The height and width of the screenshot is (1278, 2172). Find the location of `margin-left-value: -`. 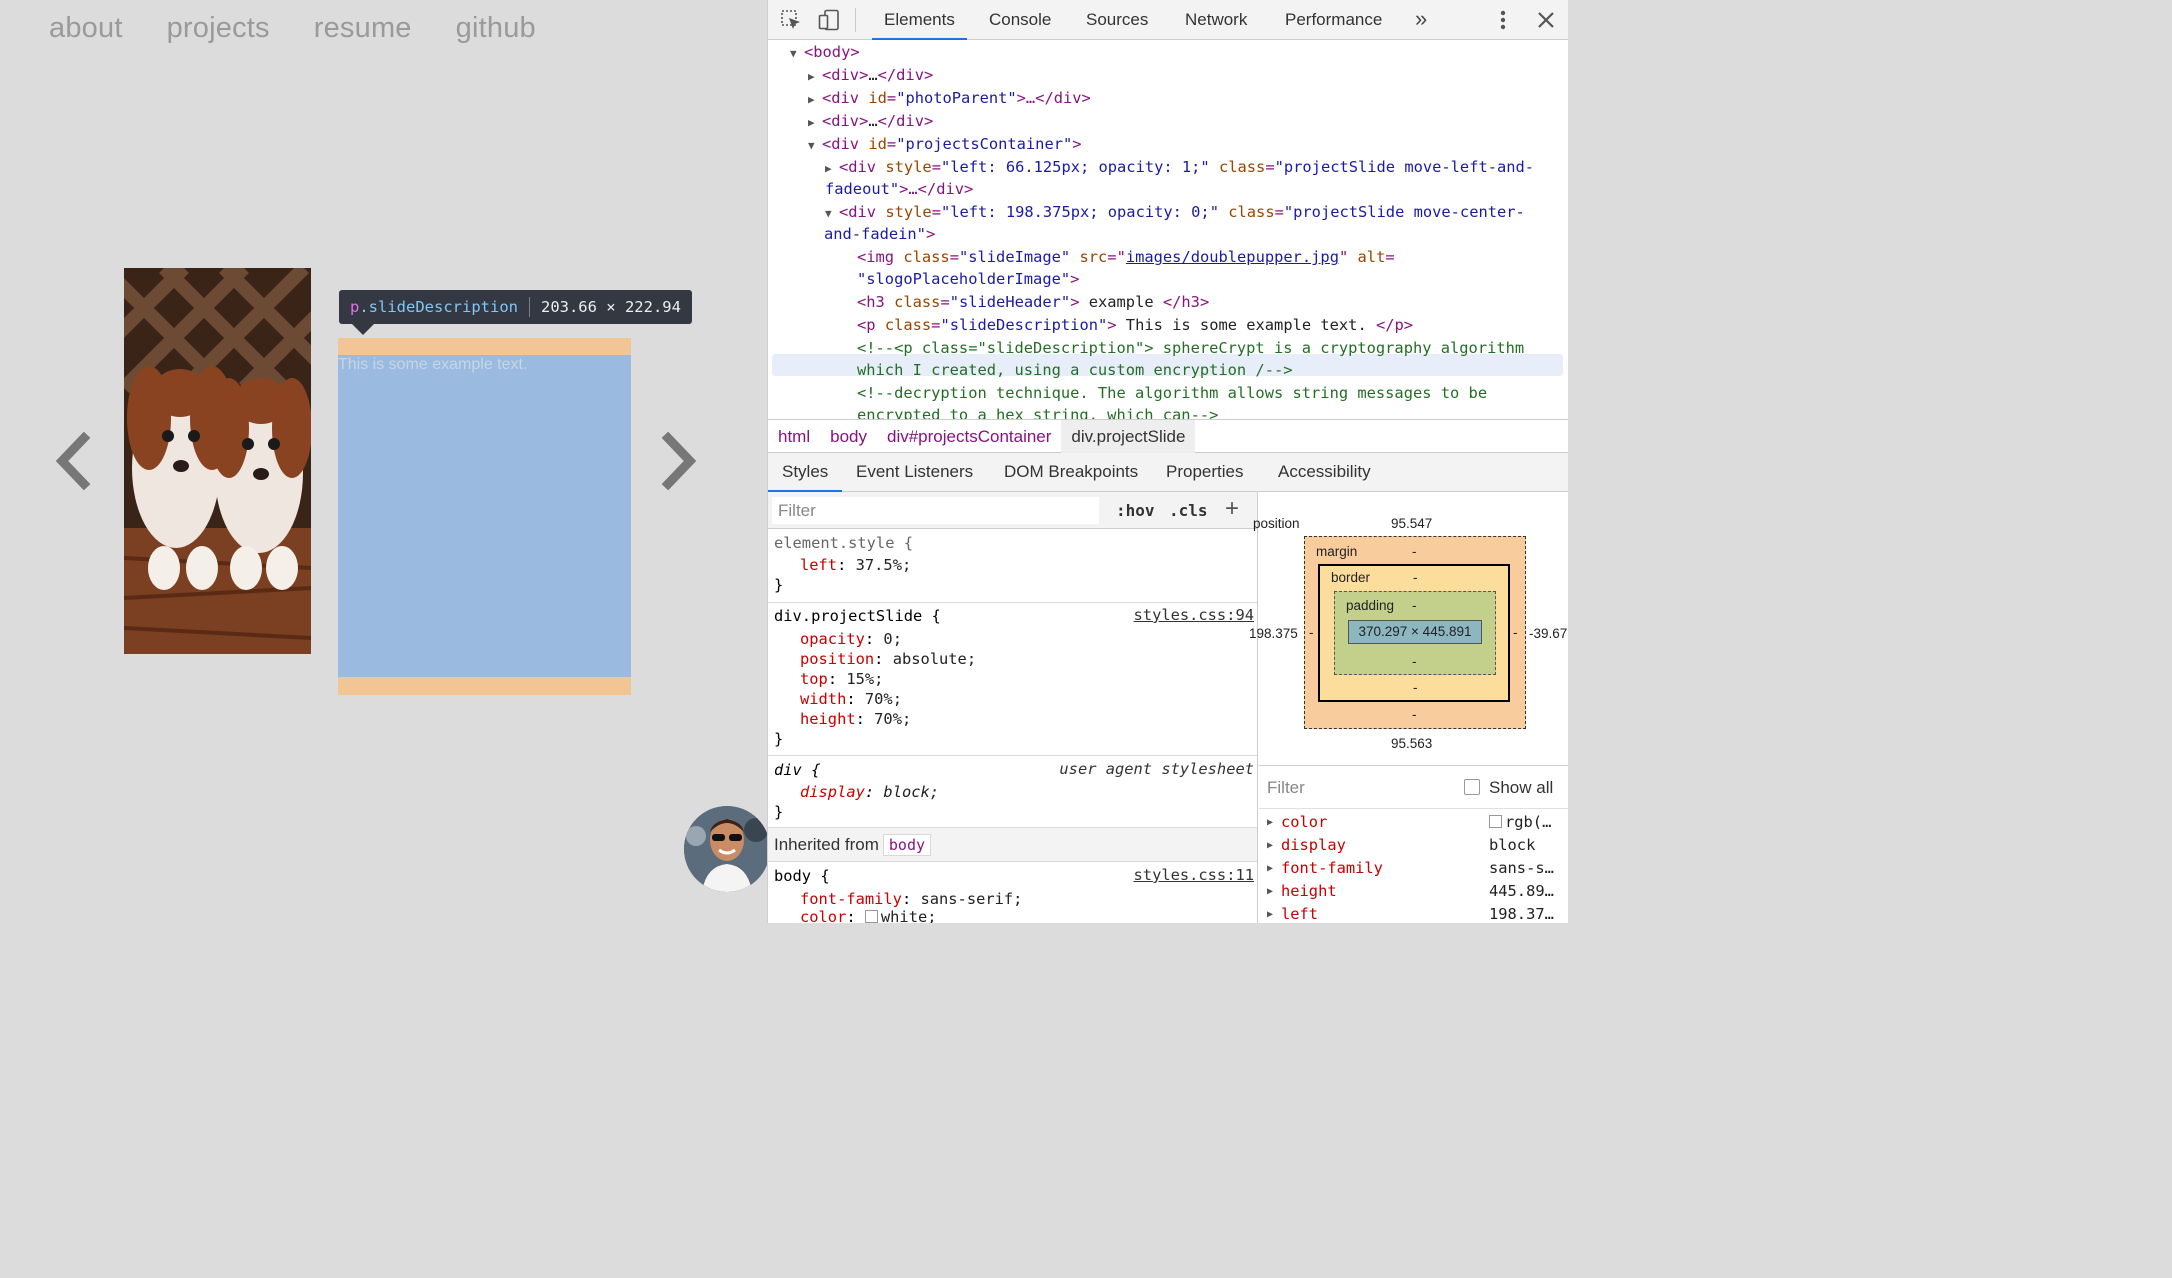

margin-left-value: - is located at coordinates (1311, 632).